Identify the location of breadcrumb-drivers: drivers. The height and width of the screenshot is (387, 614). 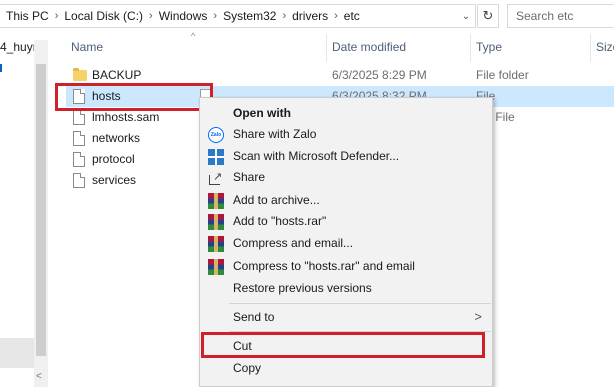
(310, 16).